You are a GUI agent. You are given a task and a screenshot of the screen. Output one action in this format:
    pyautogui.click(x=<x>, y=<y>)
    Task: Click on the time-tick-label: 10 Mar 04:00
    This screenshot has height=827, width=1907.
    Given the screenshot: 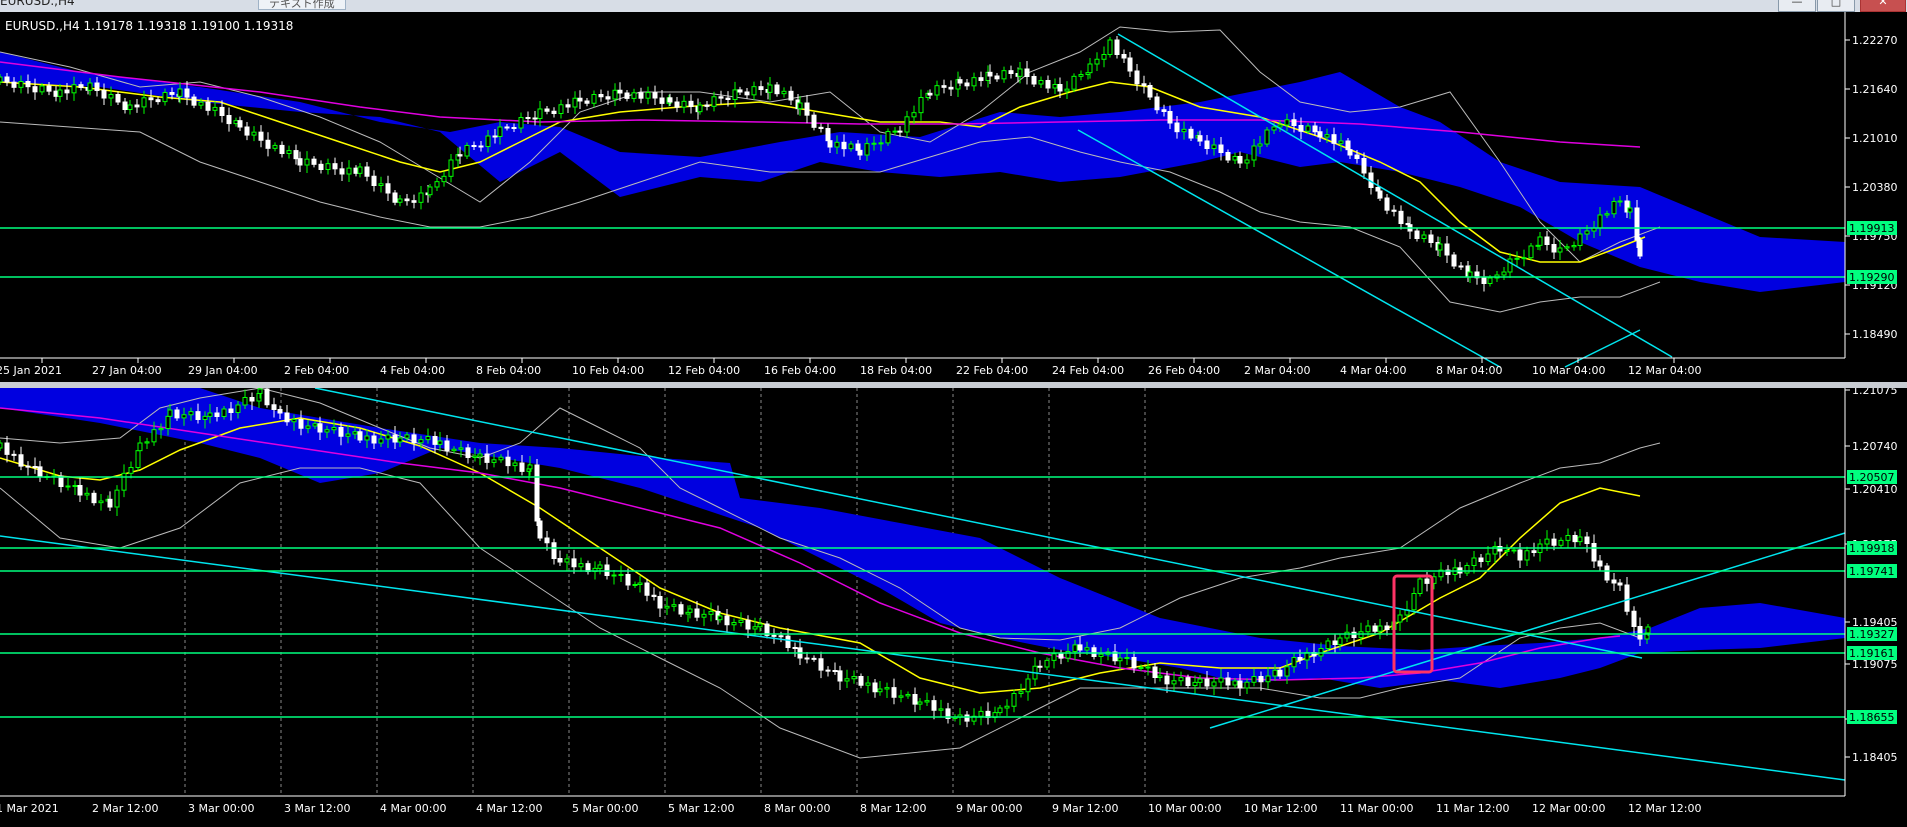 What is the action you would take?
    pyautogui.click(x=1568, y=370)
    